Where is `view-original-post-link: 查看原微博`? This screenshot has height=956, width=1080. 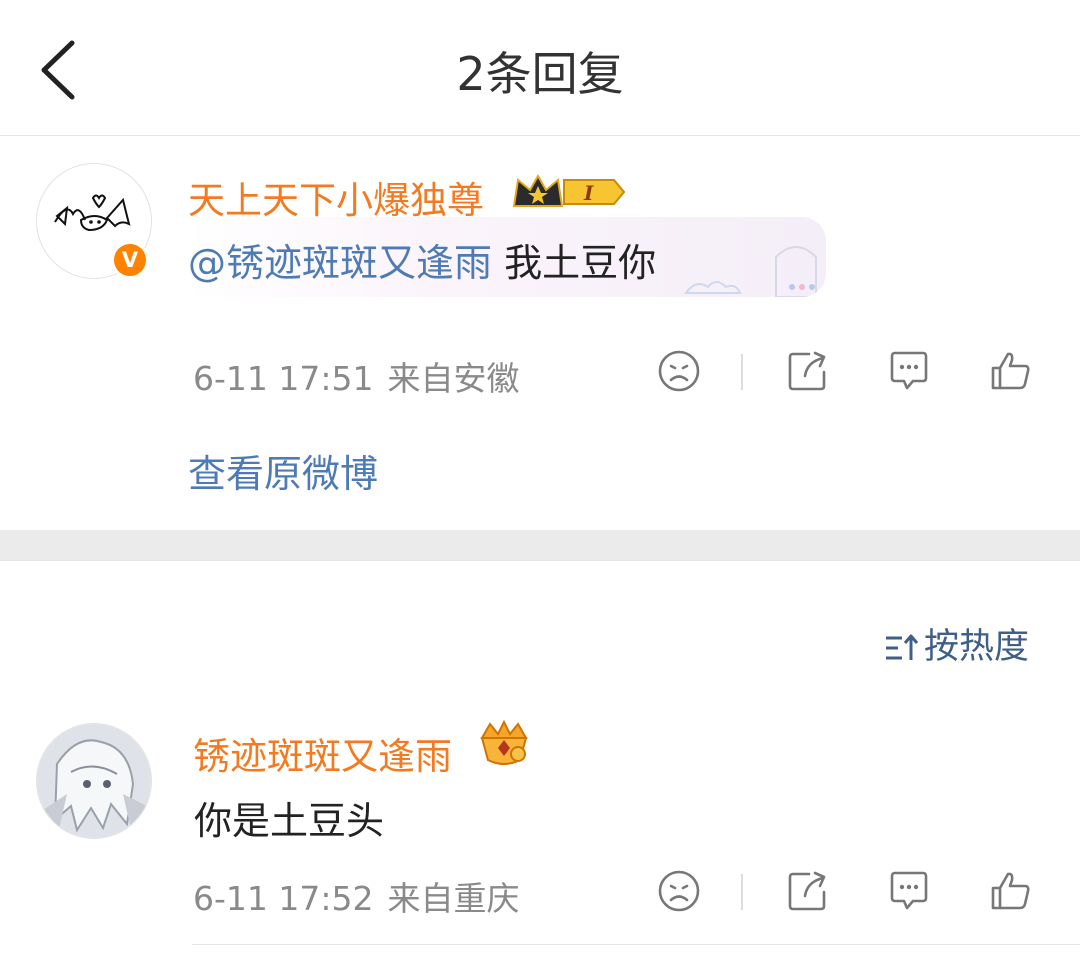
view-original-post-link: 查看原微博 is located at coordinates (283, 470).